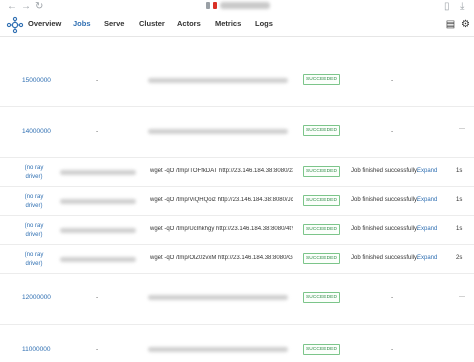 The height and width of the screenshot is (362, 474). I want to click on tab-metrics: Metrics, so click(228, 23).